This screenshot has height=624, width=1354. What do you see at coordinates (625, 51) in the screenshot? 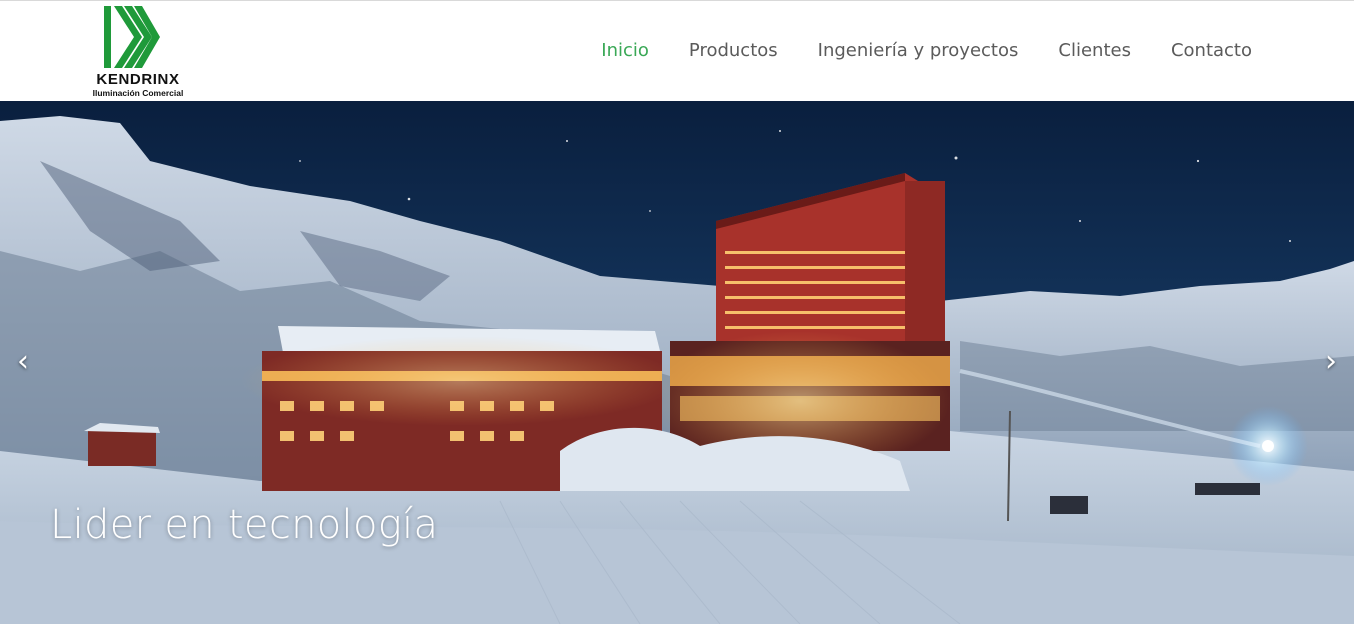
I see `nav-item-inicio: Inicio` at bounding box center [625, 51].